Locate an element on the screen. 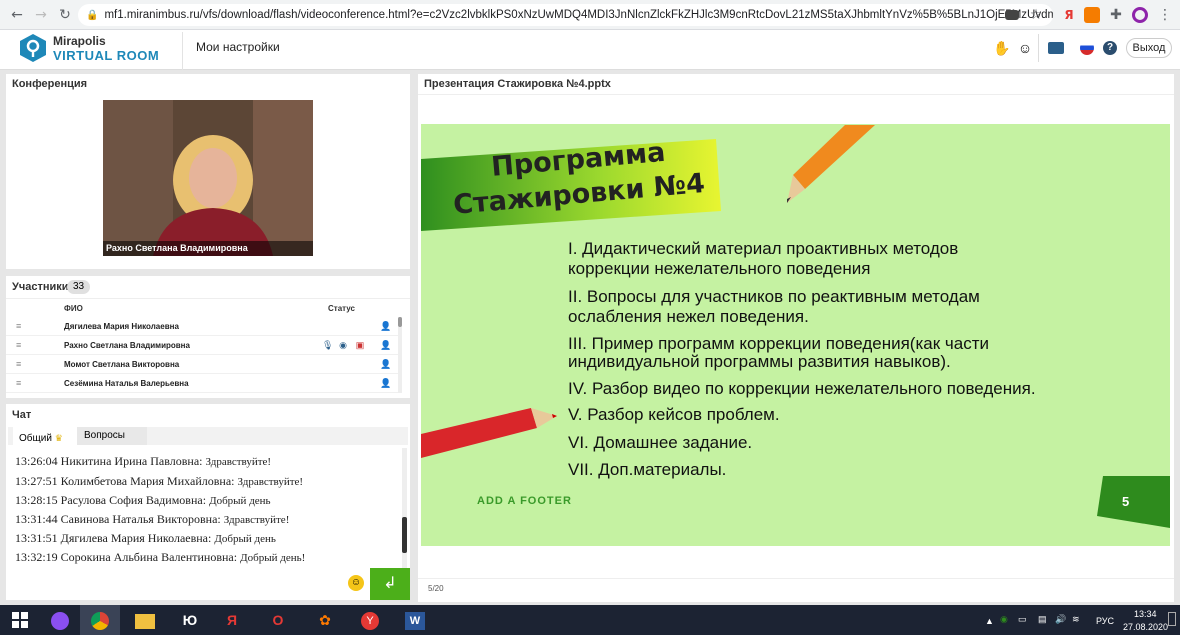 The height and width of the screenshot is (635, 1180). chat-input is located at coordinates (188, 583).